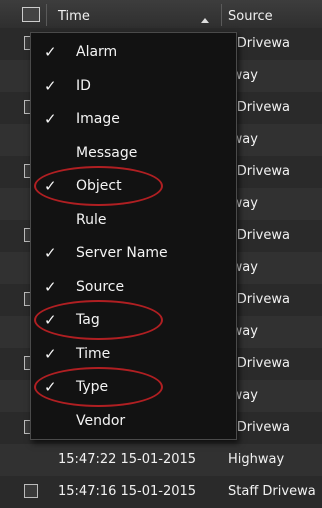  Describe the element at coordinates (133, 186) in the screenshot. I see `menu-item-object: ✓ Object` at that location.